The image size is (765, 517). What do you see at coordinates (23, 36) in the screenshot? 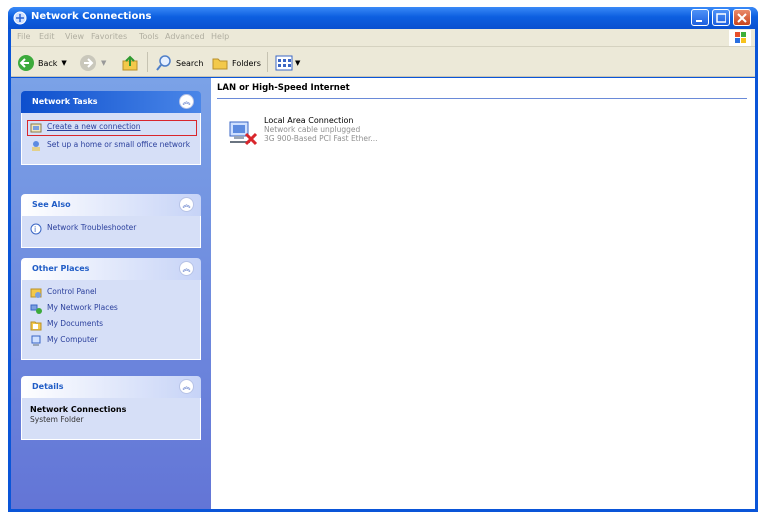
I see `menu-file: File` at bounding box center [23, 36].